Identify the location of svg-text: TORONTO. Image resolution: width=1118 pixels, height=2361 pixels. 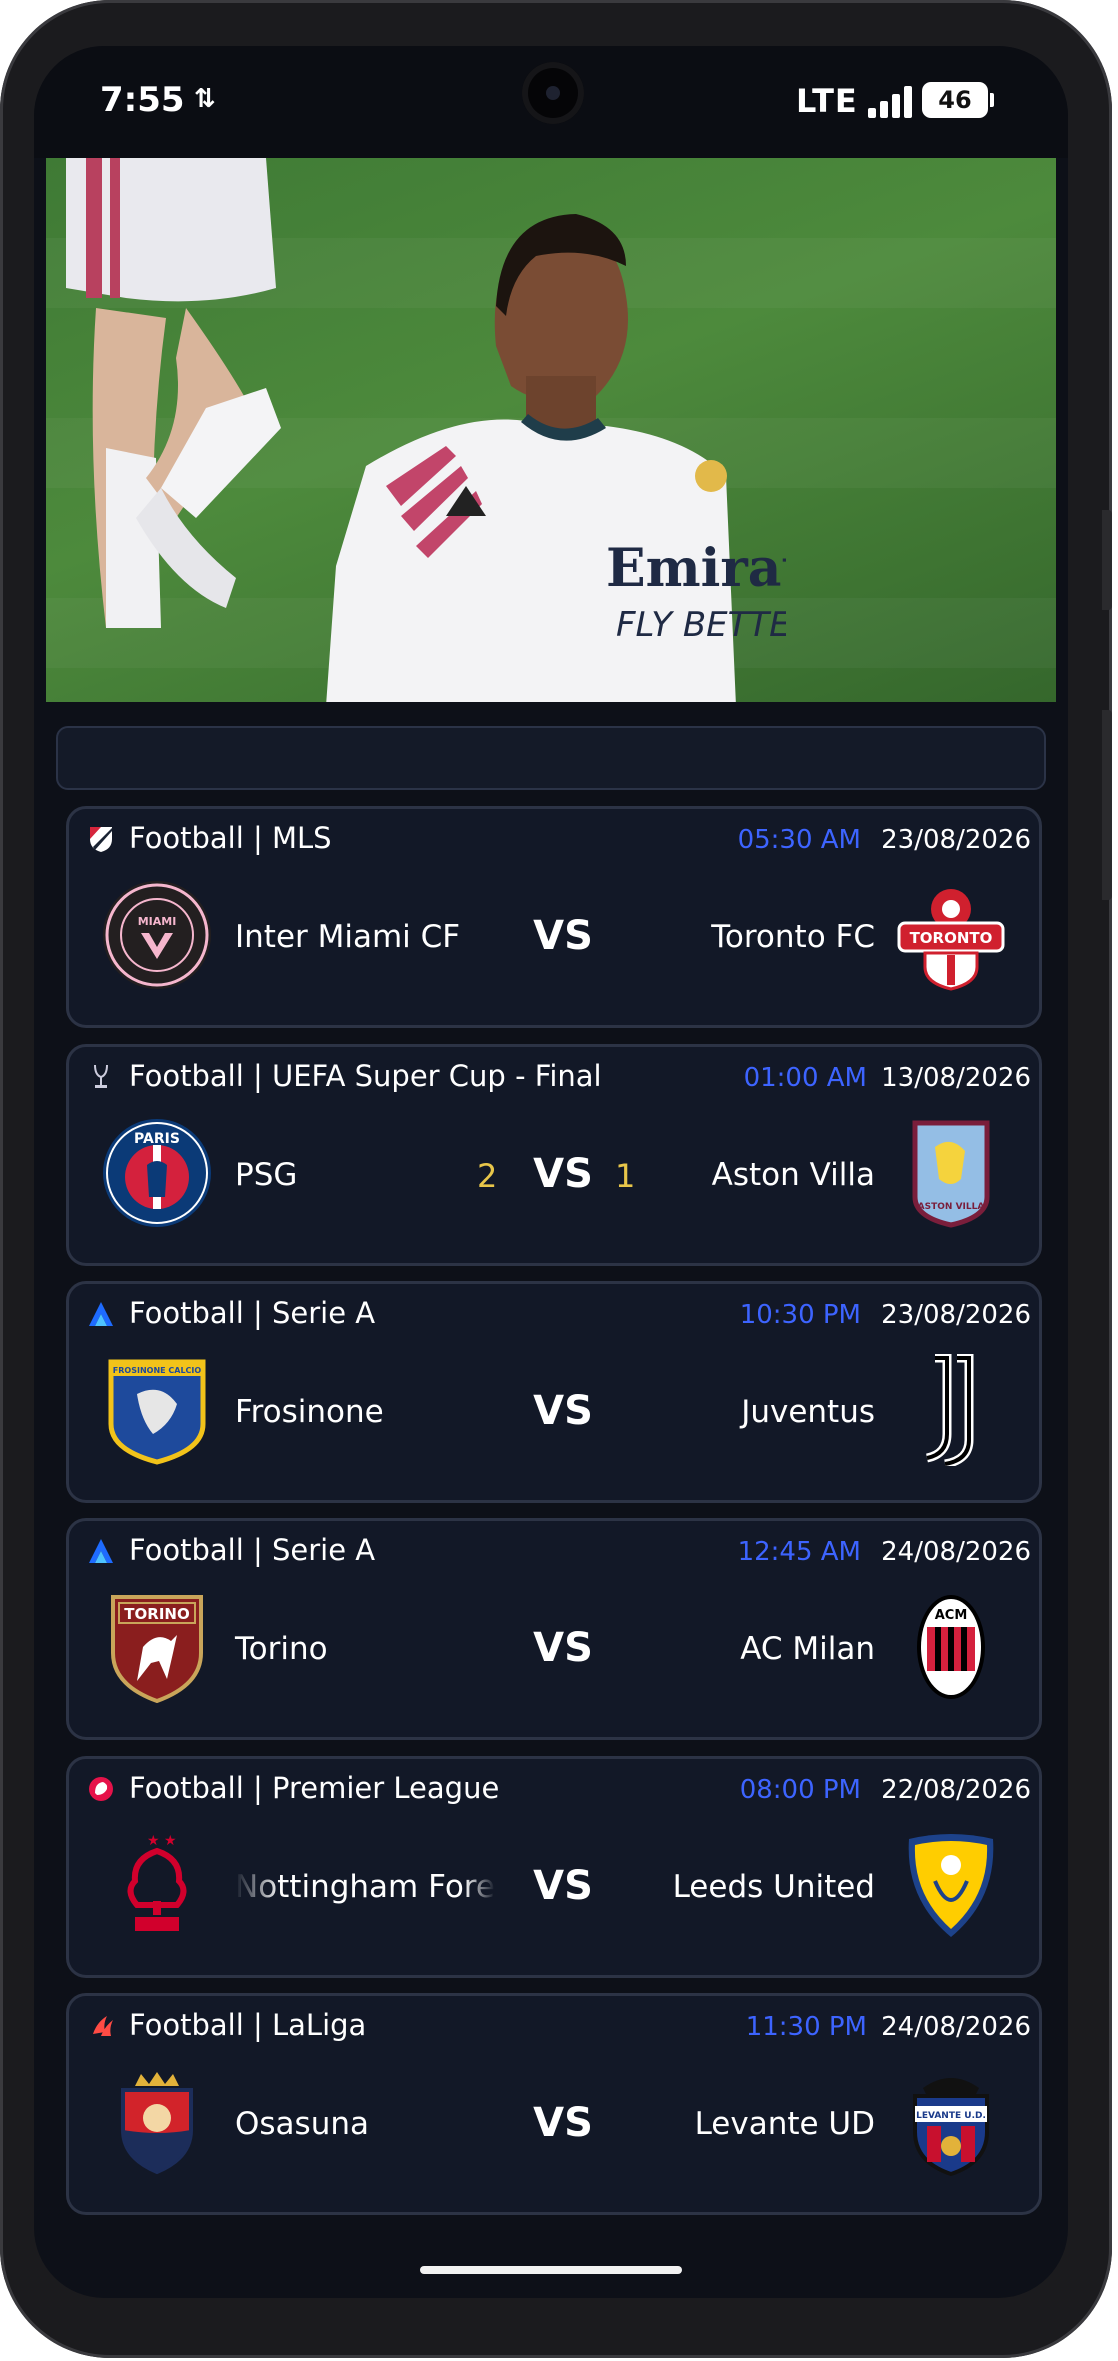
(951, 938).